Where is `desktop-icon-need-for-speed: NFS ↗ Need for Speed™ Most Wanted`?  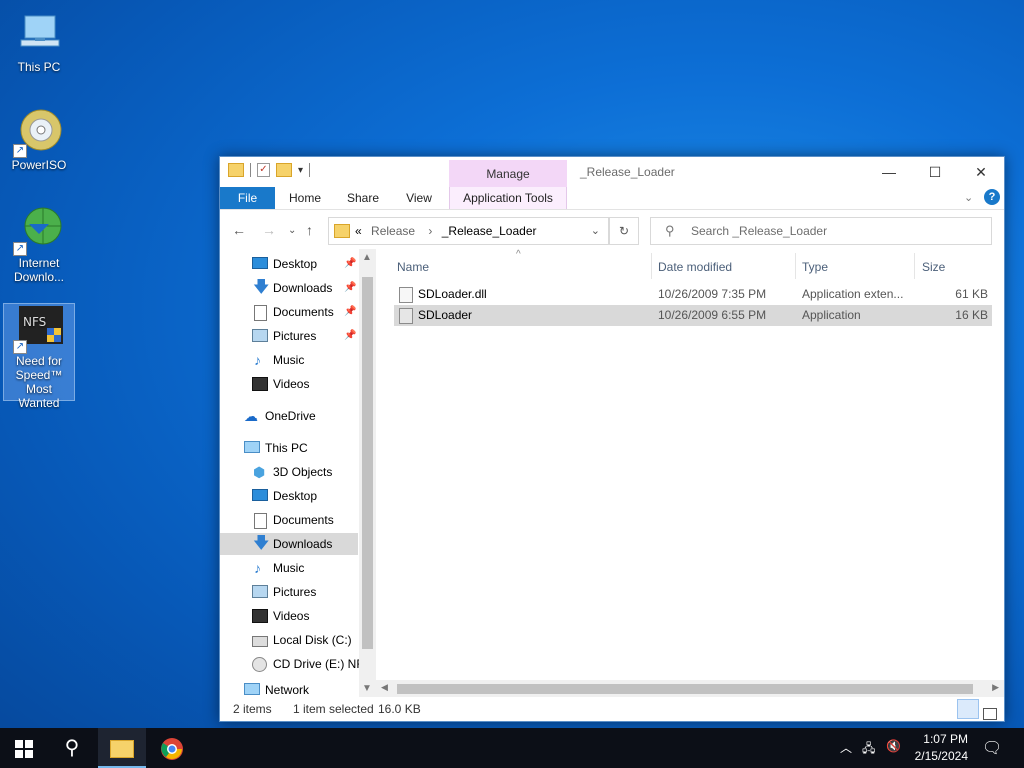
desktop-icon-need-for-speed: NFS ↗ Need for Speed™ Most Wanted is located at coordinates (39, 356).